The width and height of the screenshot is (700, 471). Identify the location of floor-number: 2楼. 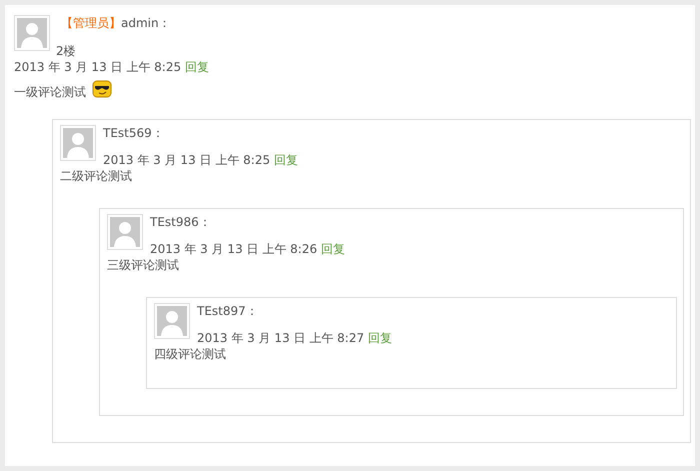
(66, 51).